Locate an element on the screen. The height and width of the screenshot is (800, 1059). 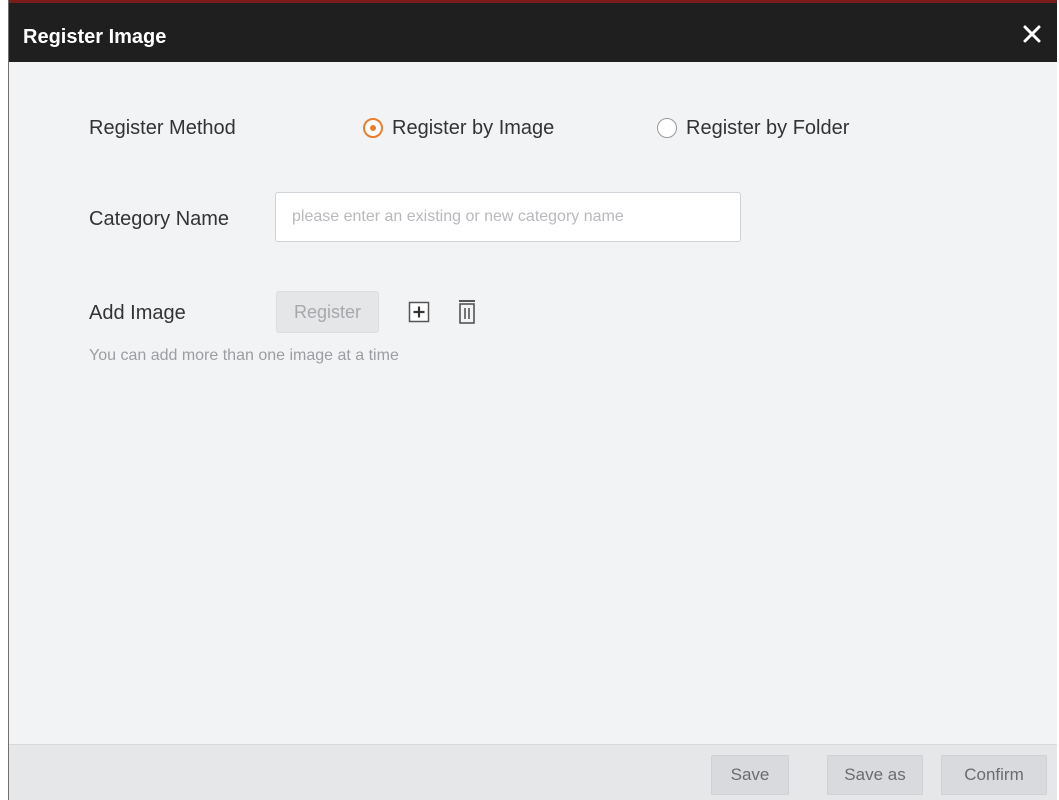
close-button is located at coordinates (1032, 34).